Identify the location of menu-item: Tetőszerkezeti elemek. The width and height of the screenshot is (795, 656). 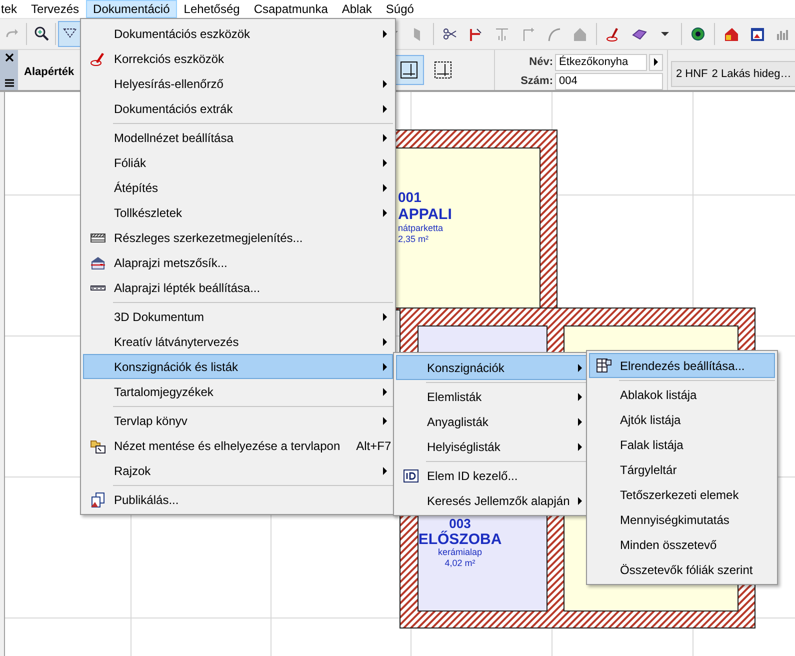
(682, 494).